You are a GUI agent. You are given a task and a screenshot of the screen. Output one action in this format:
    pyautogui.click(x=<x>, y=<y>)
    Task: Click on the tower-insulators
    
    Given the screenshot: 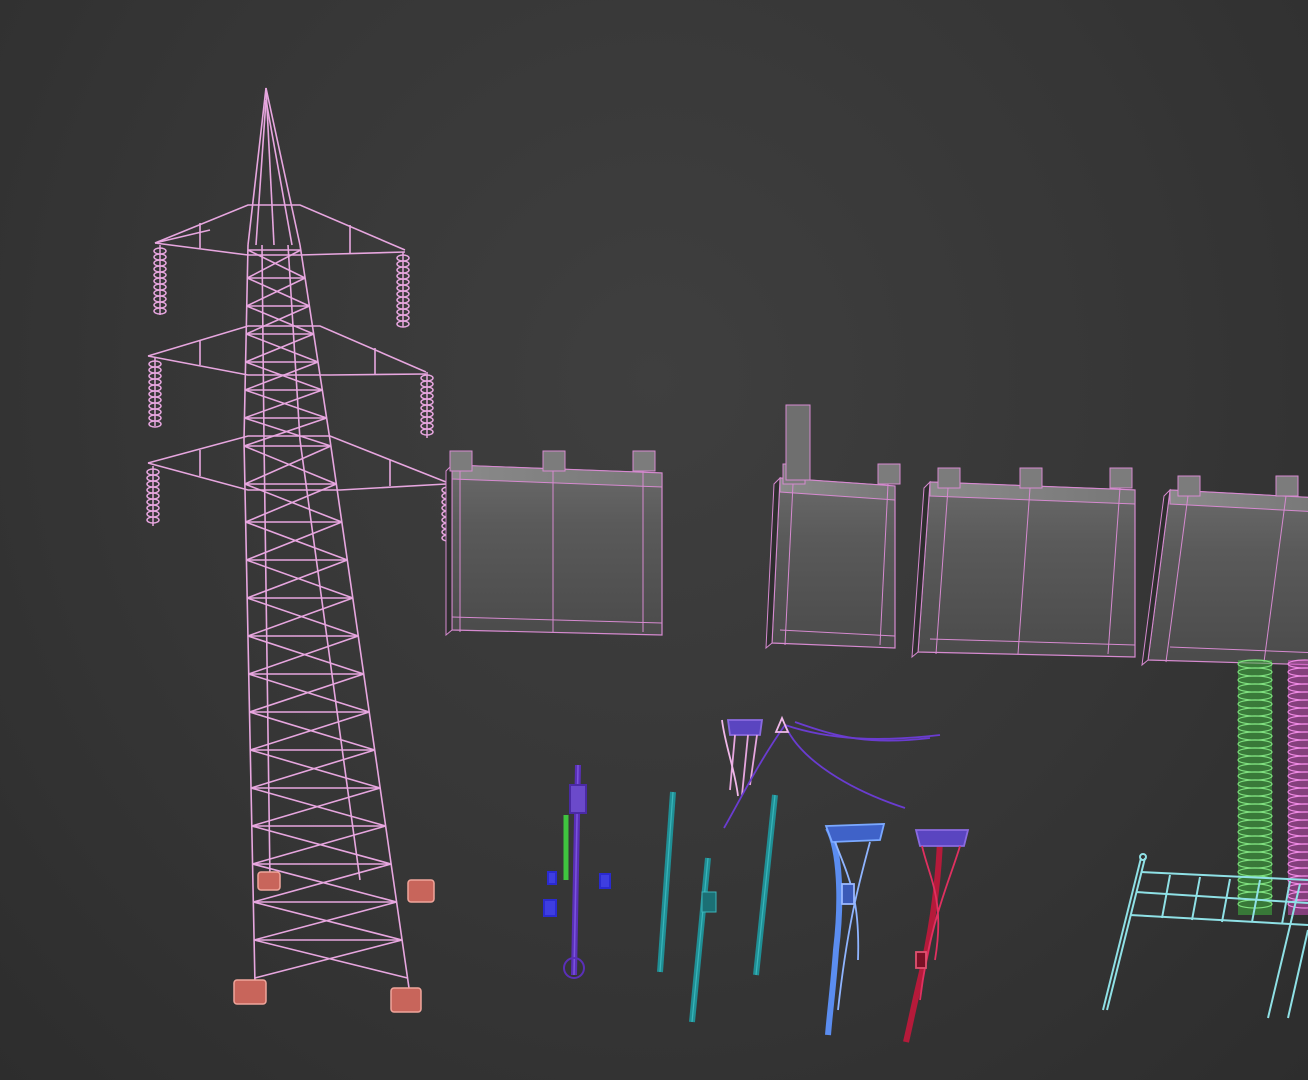 What is the action you would take?
    pyautogui.click(x=300, y=393)
    